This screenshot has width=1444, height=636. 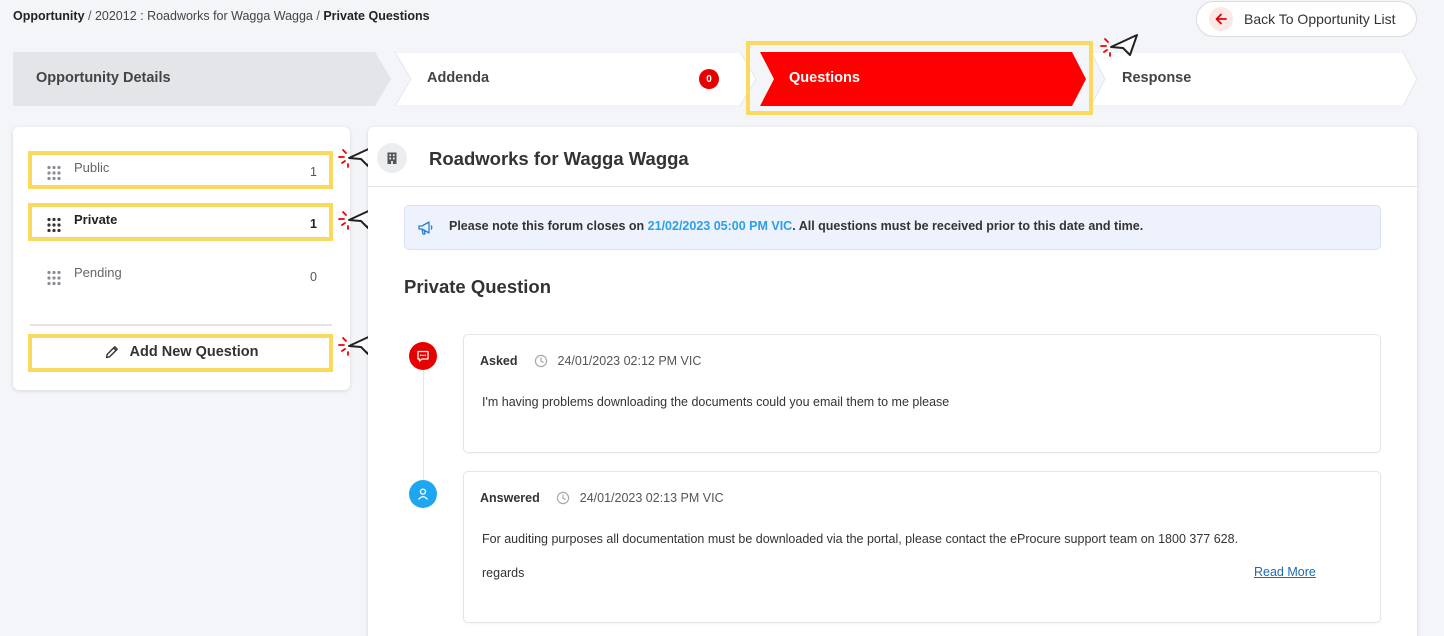 I want to click on breadcrumb-opportunity: 202012 : Roadworks for Wagga Wagga, so click(x=204, y=16).